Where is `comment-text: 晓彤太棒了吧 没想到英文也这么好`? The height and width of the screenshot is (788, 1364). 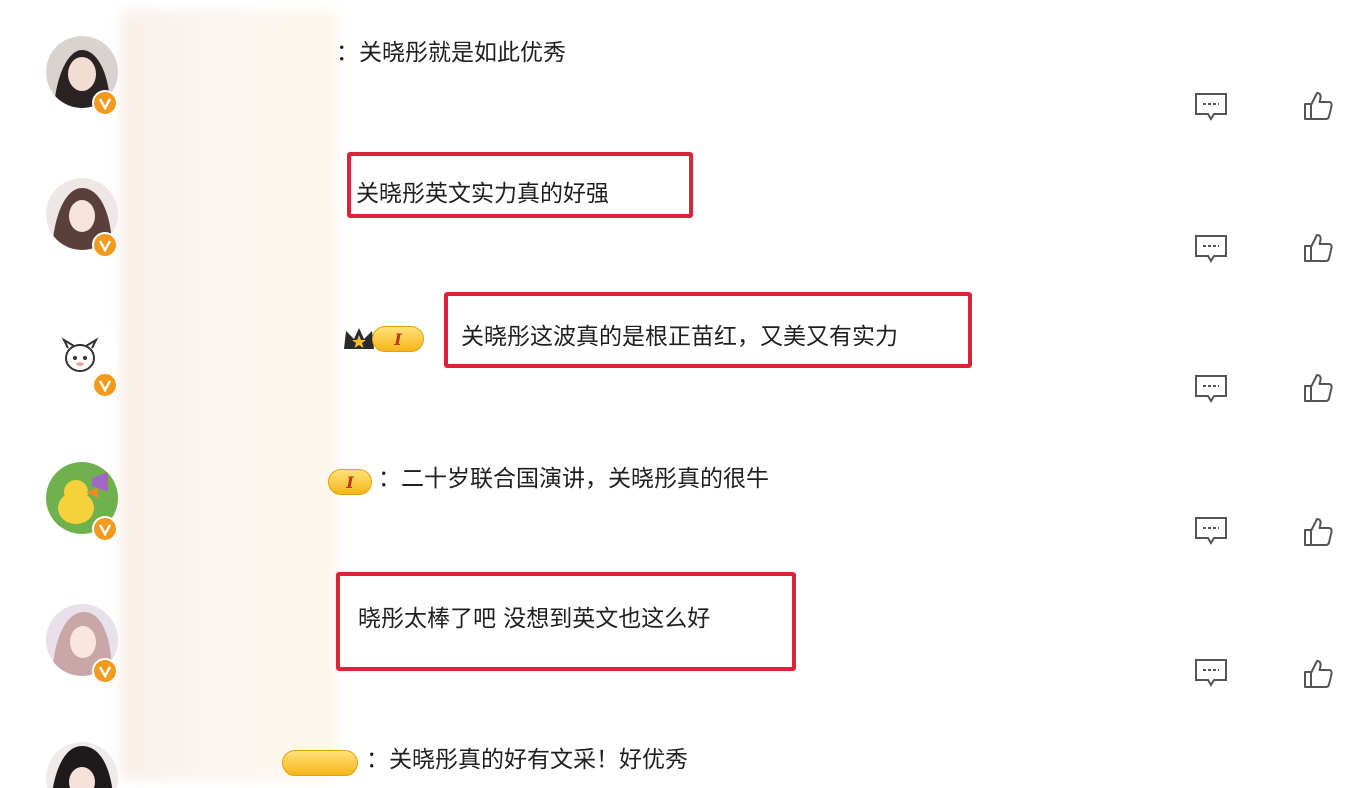 comment-text: 晓彤太棒了吧 没想到英文也这么好 is located at coordinates (534, 619).